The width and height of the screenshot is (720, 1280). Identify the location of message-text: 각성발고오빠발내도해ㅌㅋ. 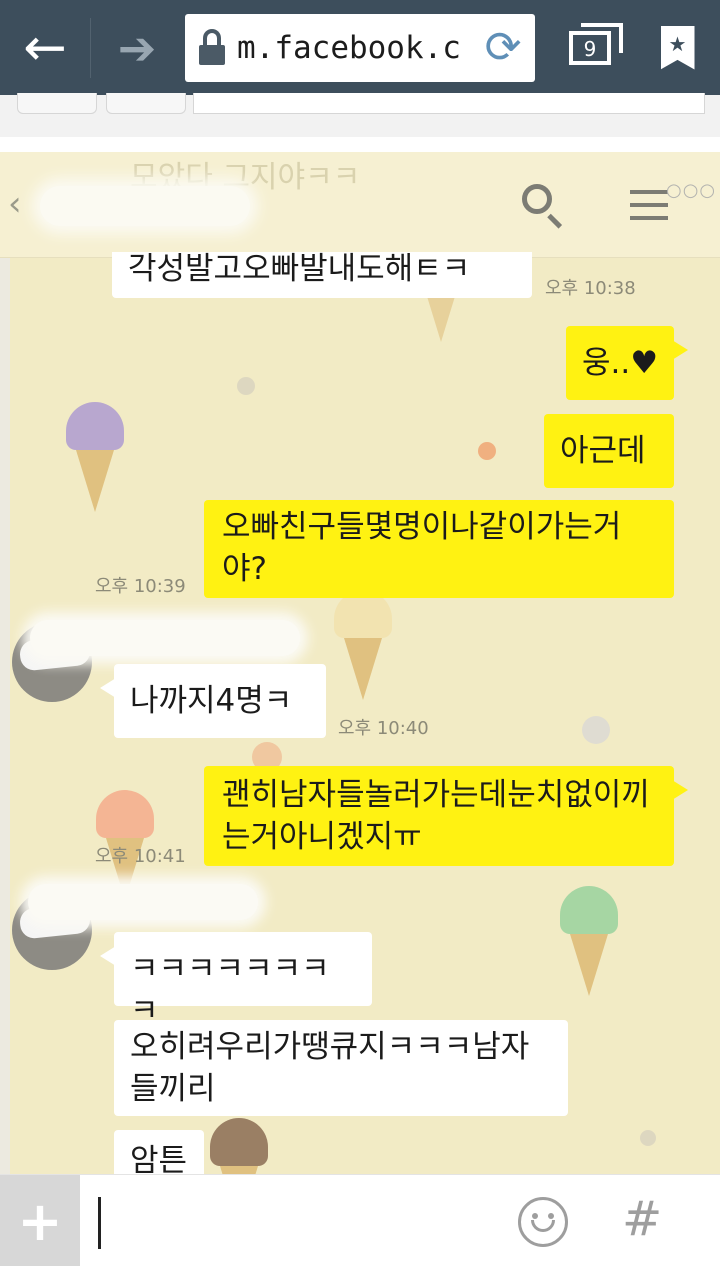
(299, 269).